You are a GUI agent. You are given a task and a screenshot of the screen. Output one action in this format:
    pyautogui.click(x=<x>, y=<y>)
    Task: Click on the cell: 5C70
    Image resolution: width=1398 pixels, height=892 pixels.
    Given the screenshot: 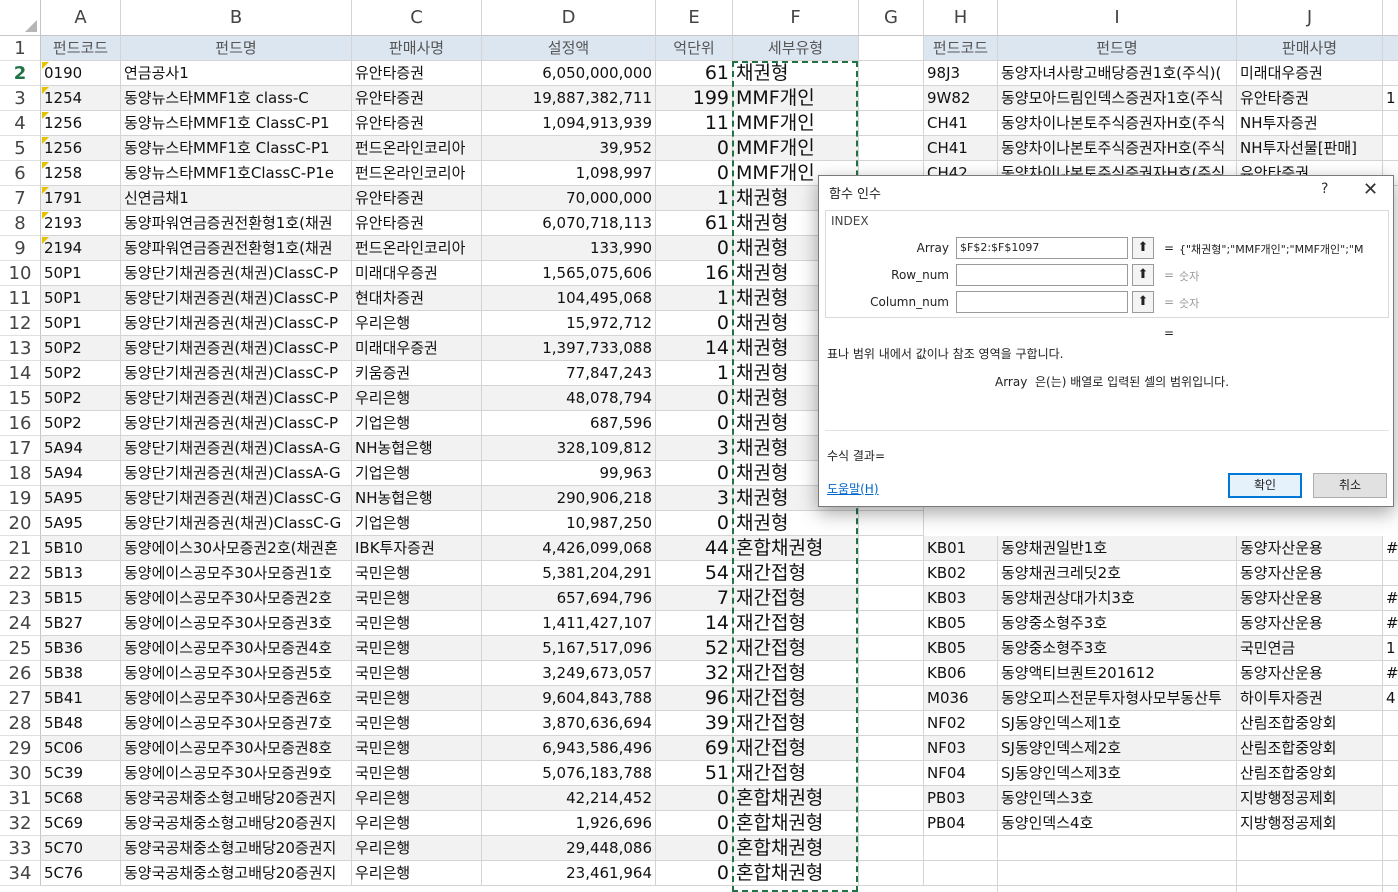 What is the action you would take?
    pyautogui.click(x=81, y=848)
    